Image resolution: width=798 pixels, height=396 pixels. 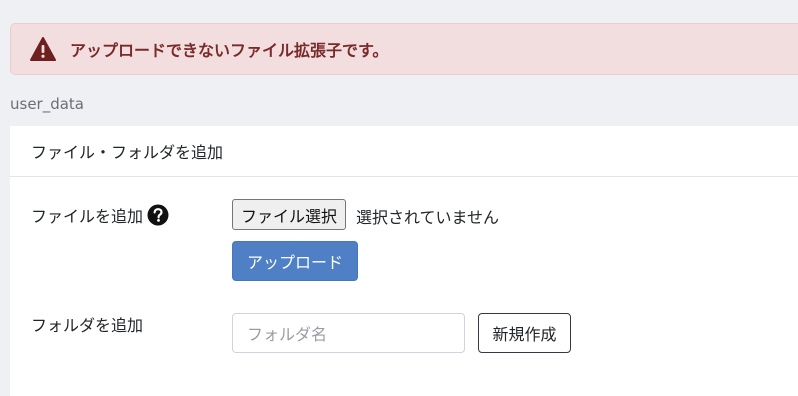 I want to click on choose-file-button: ファイル選択, so click(x=289, y=214).